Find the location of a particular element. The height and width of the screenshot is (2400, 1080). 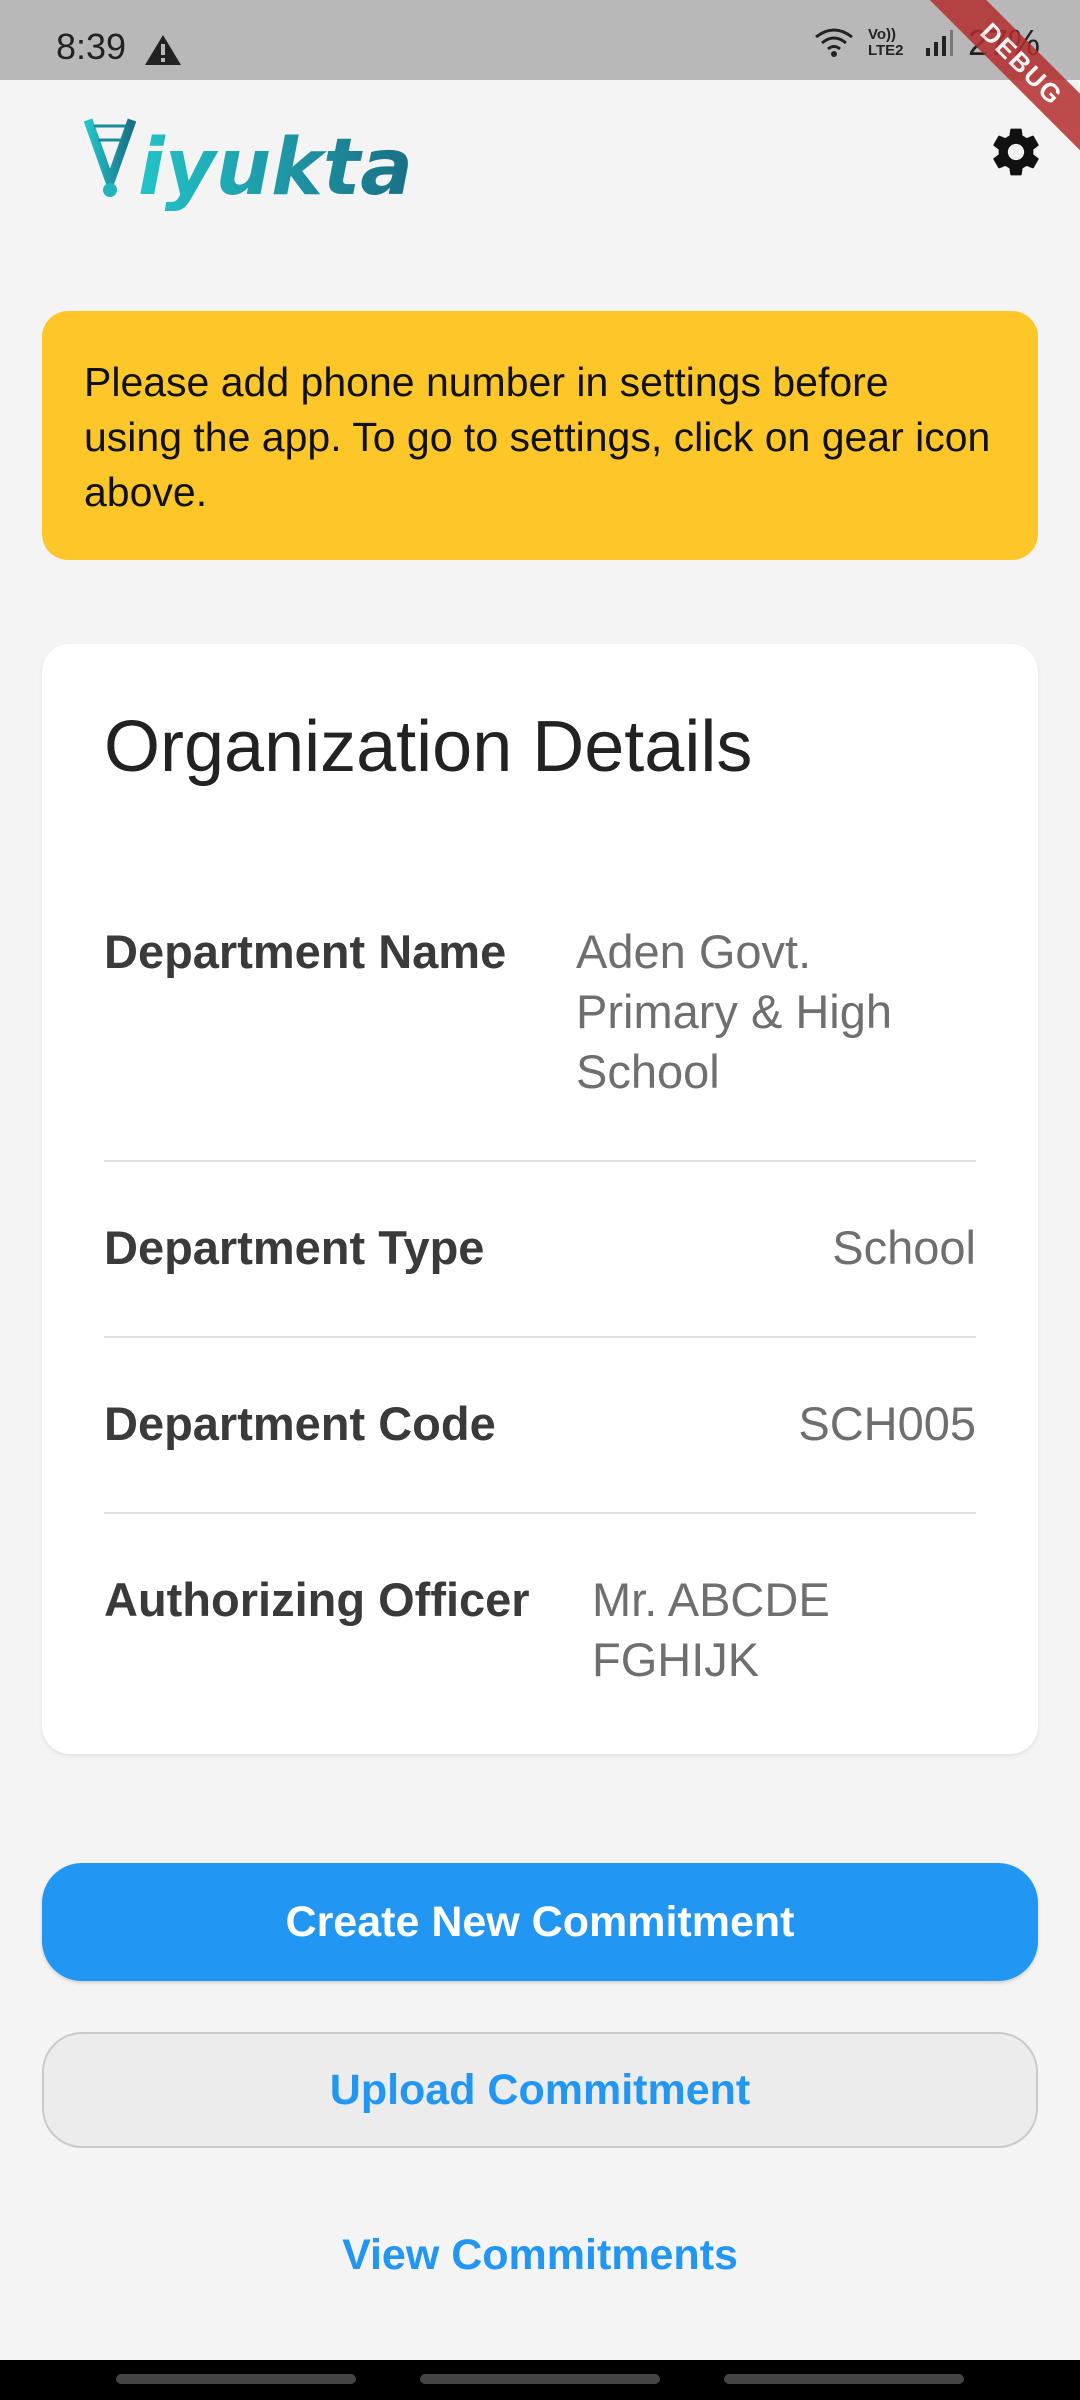

warning-icon is located at coordinates (163, 50).